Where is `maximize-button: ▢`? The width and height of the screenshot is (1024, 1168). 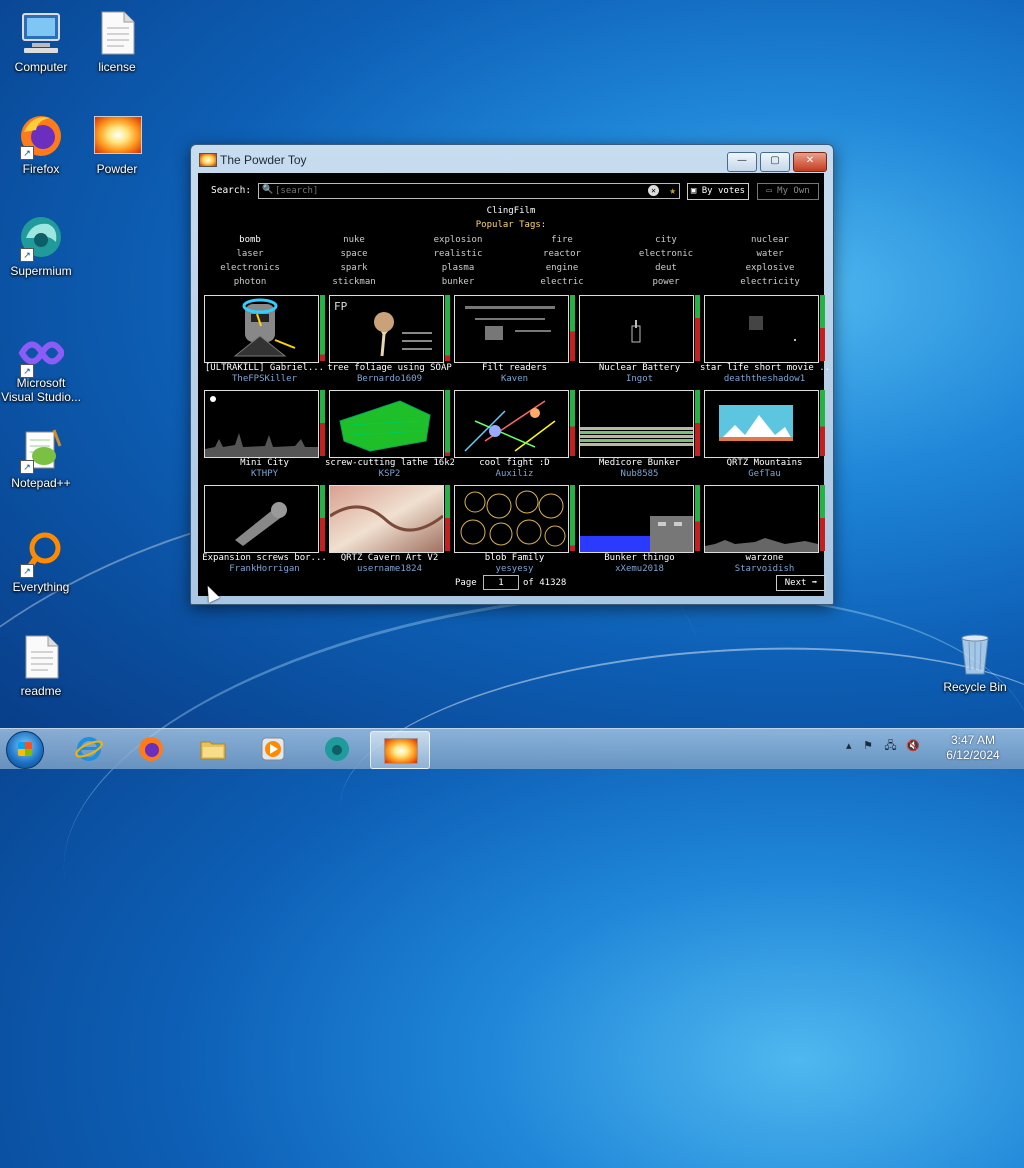
maximize-button: ▢ is located at coordinates (775, 162).